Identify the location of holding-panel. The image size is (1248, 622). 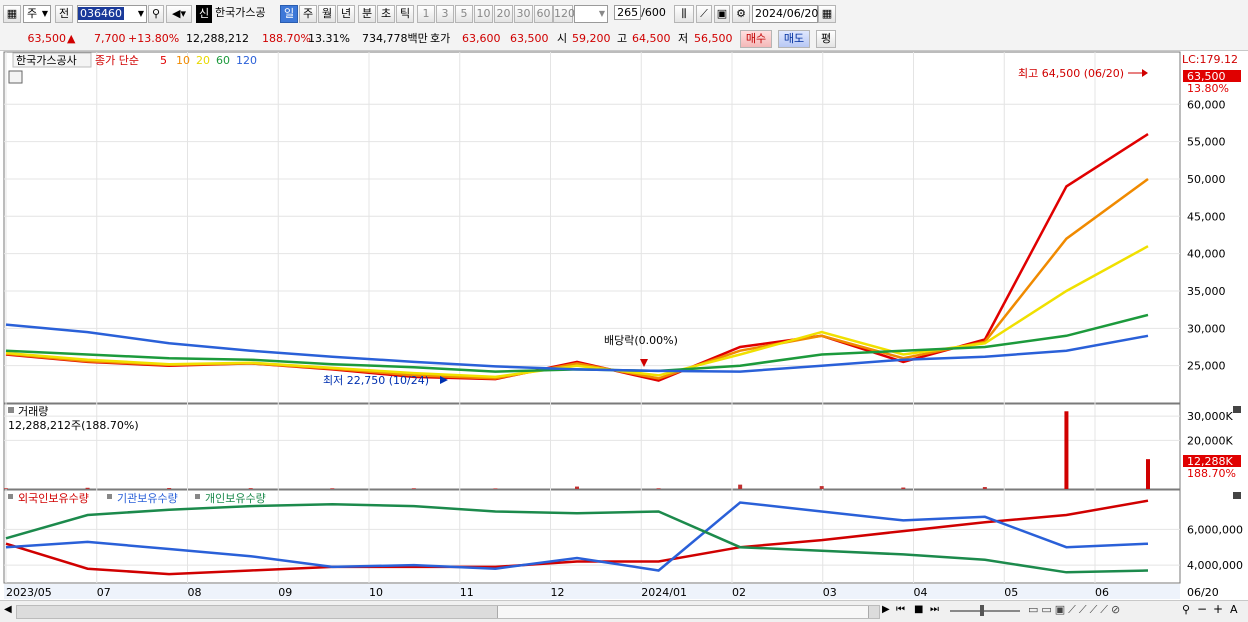
(592, 536).